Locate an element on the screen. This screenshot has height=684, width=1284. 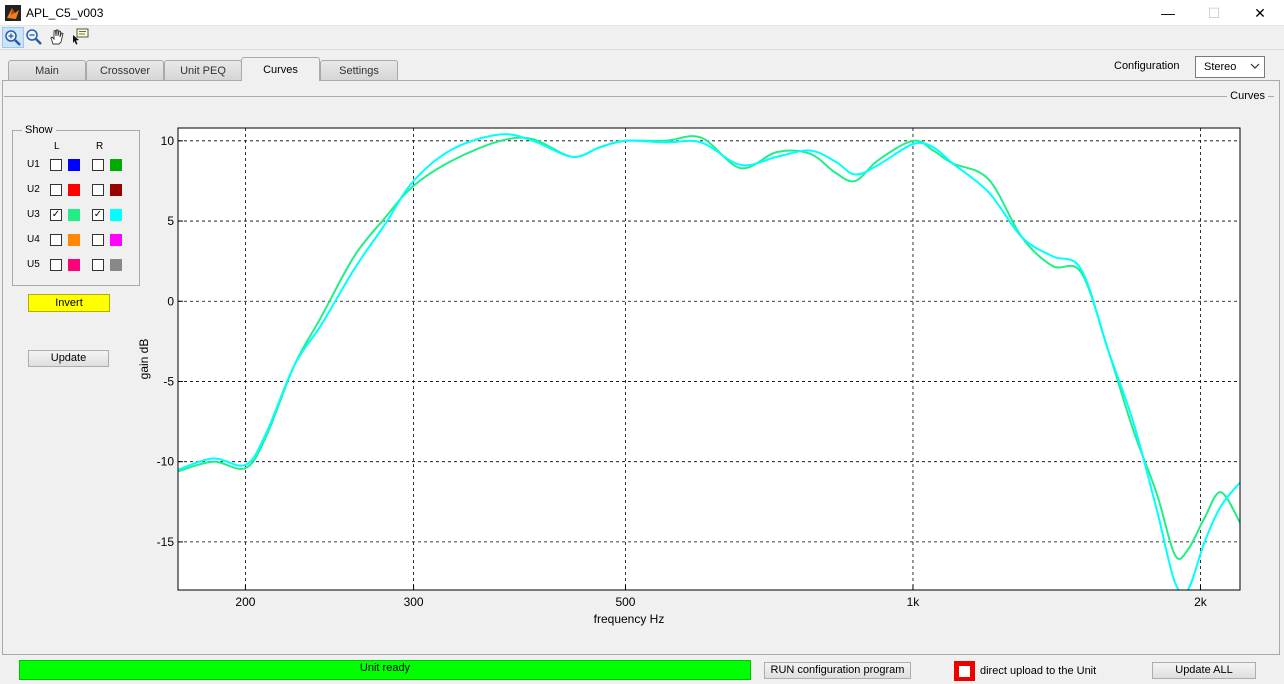
update-button: Update is located at coordinates (68, 358).